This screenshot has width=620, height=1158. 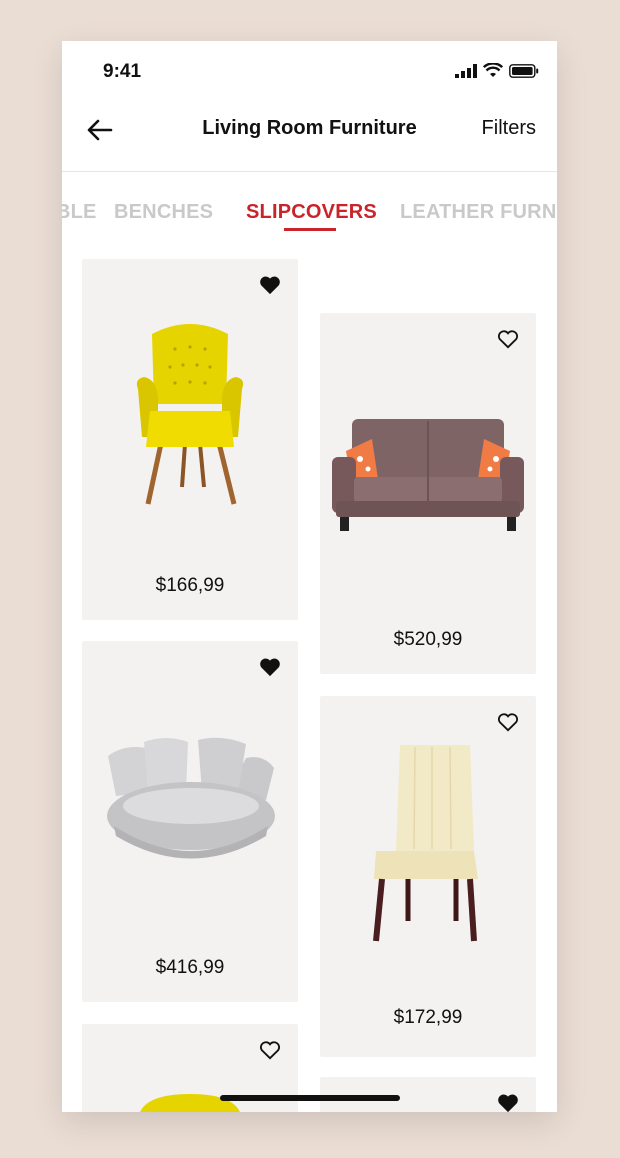 I want to click on status-icons, so click(x=497, y=70).